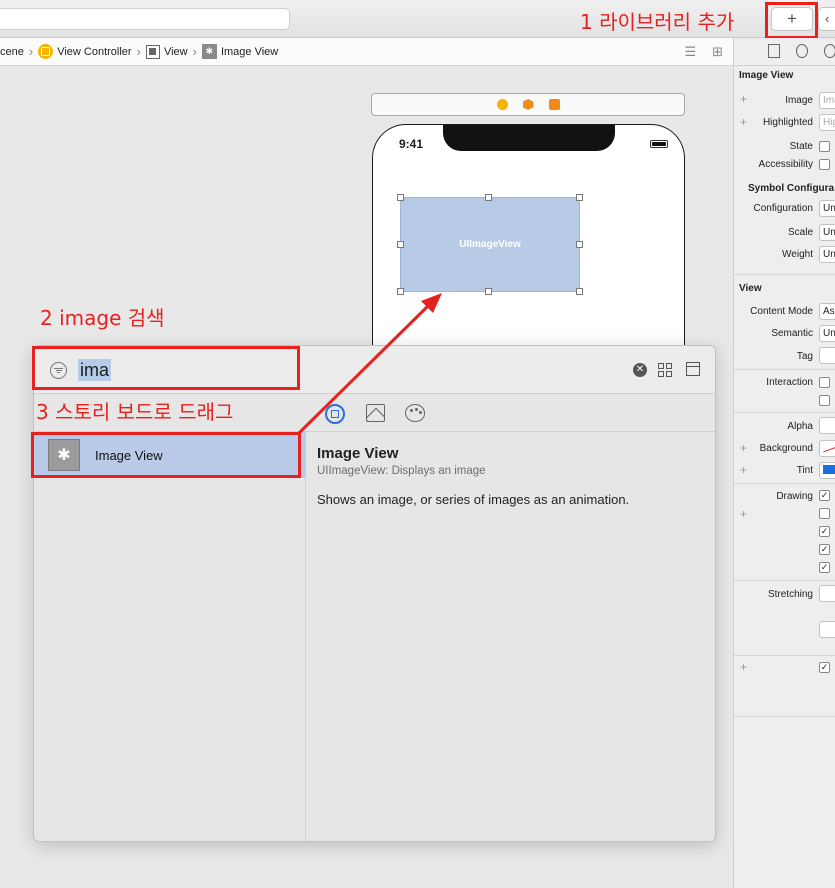  What do you see at coordinates (800, 426) in the screenshot?
I see `alpha-label: Alpha` at bounding box center [800, 426].